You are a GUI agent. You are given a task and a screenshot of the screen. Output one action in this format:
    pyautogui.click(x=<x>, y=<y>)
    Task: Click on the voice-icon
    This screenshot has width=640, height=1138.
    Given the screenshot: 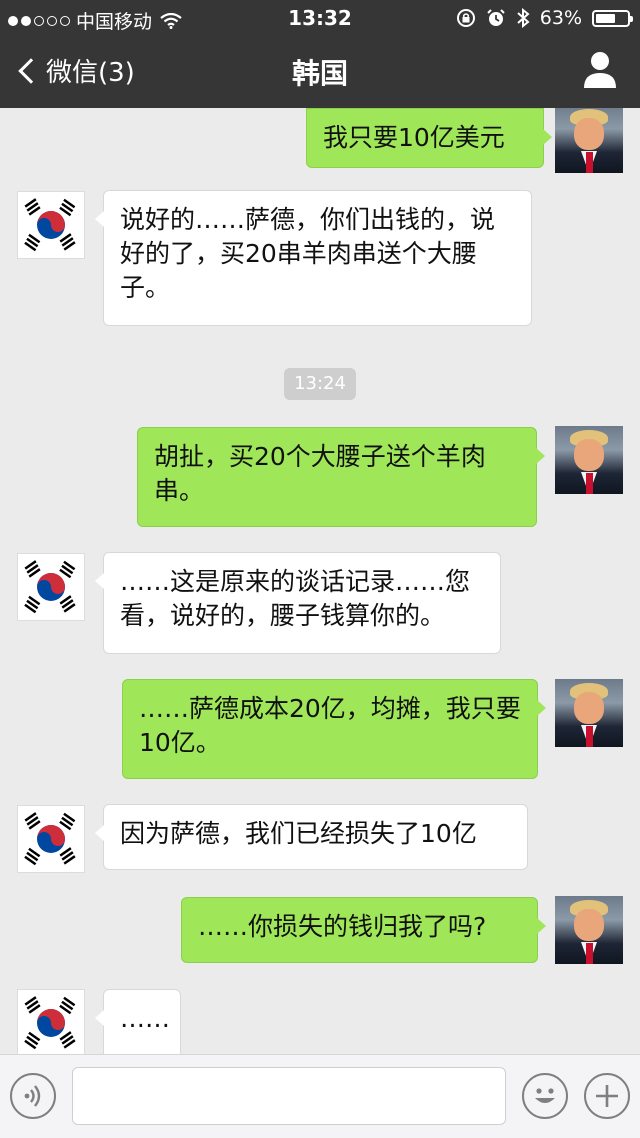 What is the action you would take?
    pyautogui.click(x=32, y=1096)
    